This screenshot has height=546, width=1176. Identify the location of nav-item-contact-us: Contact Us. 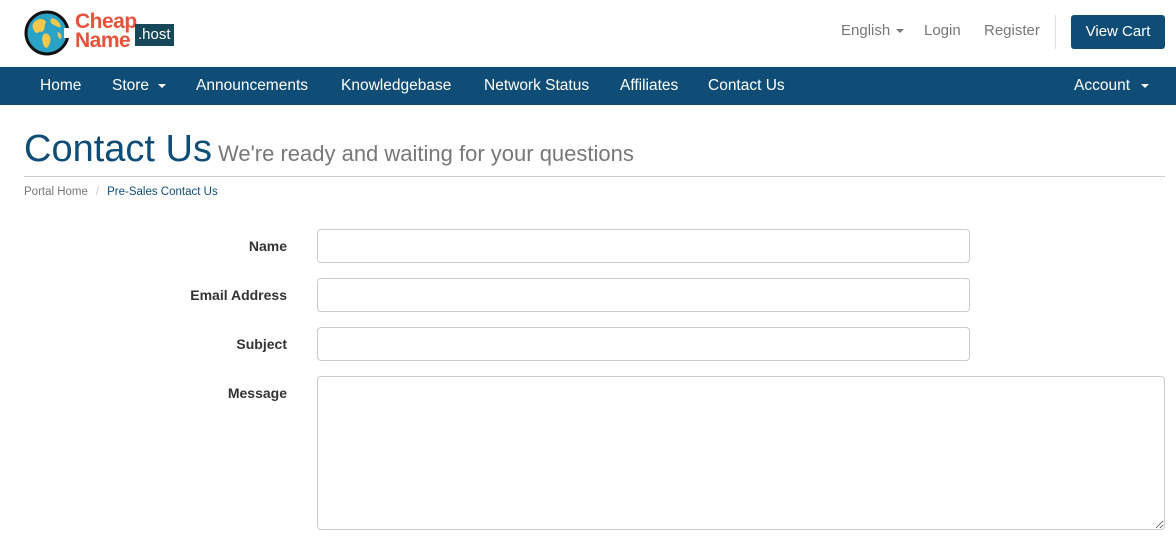
(746, 86).